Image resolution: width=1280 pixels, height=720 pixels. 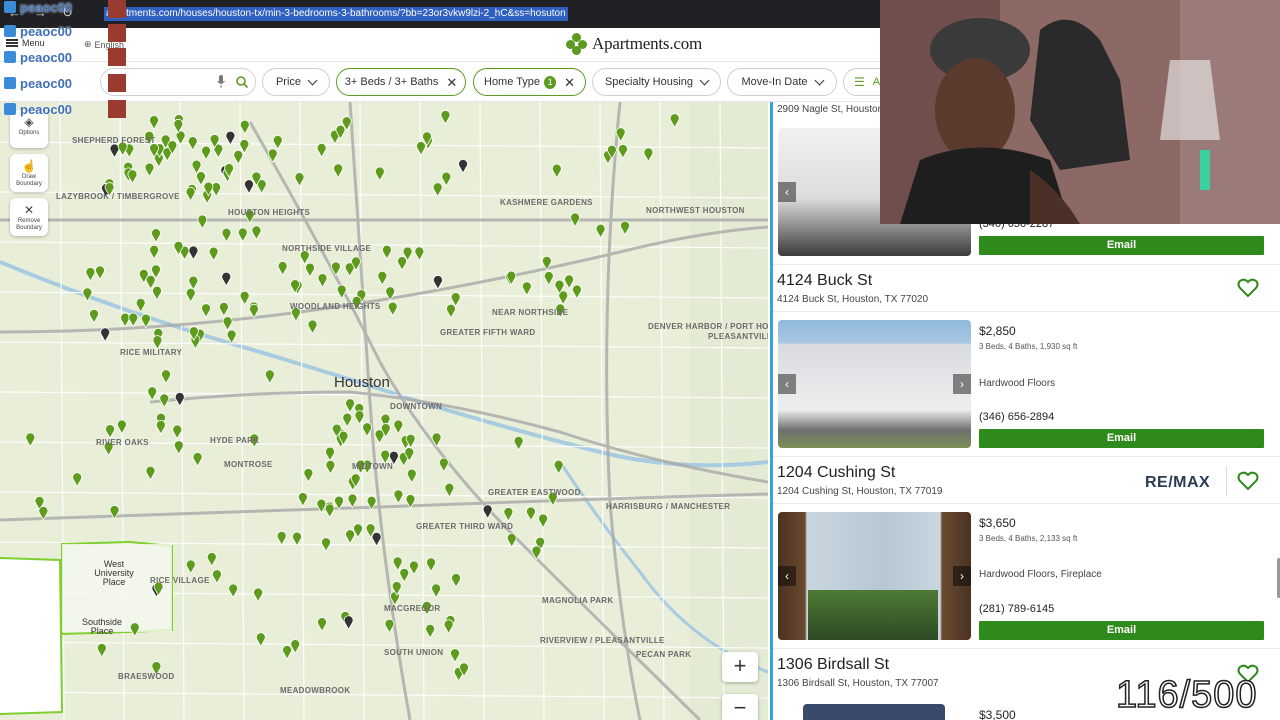 I want to click on listing-photo: ‹ ›, so click(x=874, y=576).